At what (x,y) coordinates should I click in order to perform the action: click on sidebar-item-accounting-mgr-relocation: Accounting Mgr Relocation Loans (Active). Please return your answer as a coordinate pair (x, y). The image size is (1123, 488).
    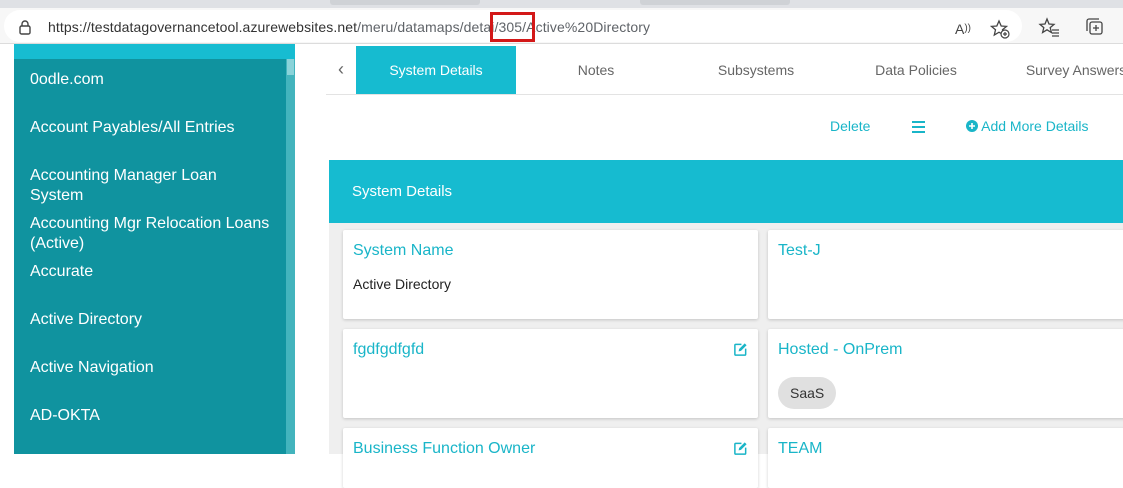
    Looking at the image, I should click on (150, 234).